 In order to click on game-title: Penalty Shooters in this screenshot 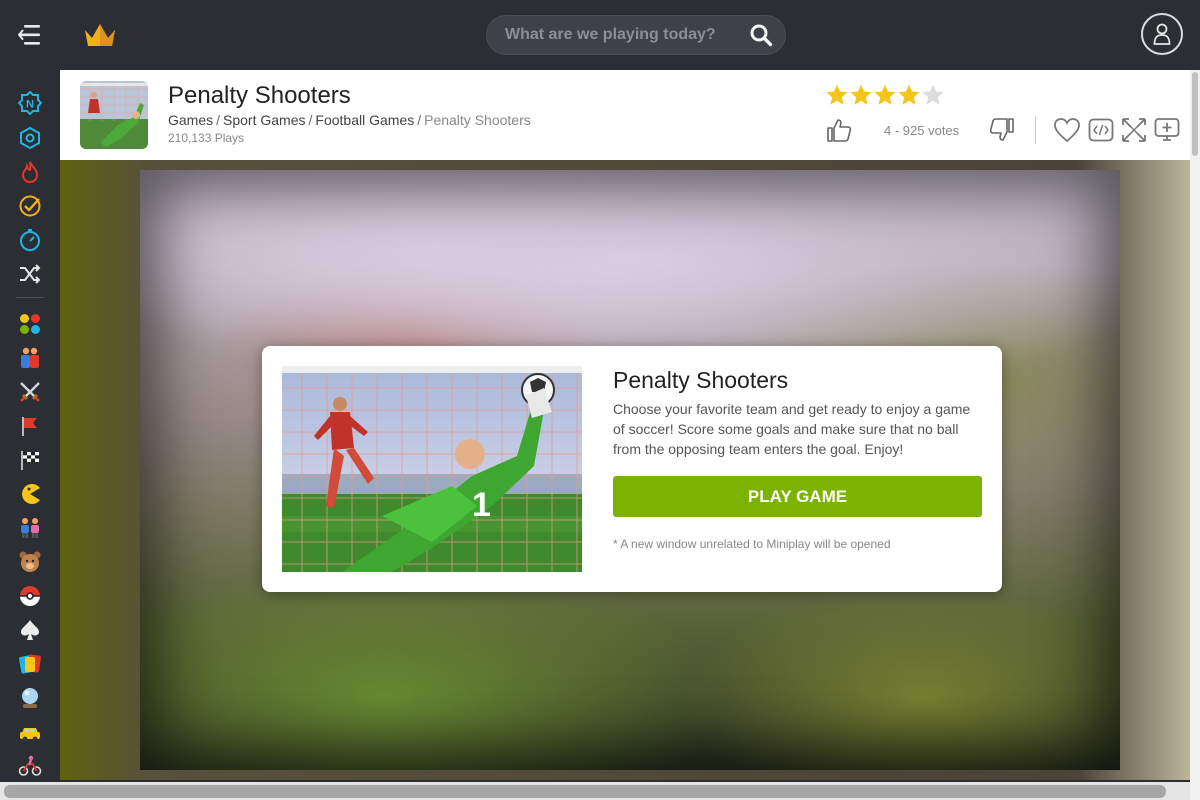, I will do `click(259, 95)`.